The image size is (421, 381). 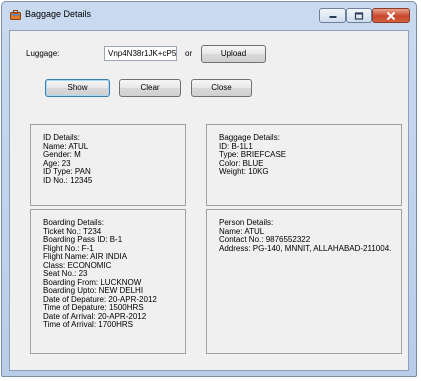 I want to click on baggage-app-icon, so click(x=15, y=15).